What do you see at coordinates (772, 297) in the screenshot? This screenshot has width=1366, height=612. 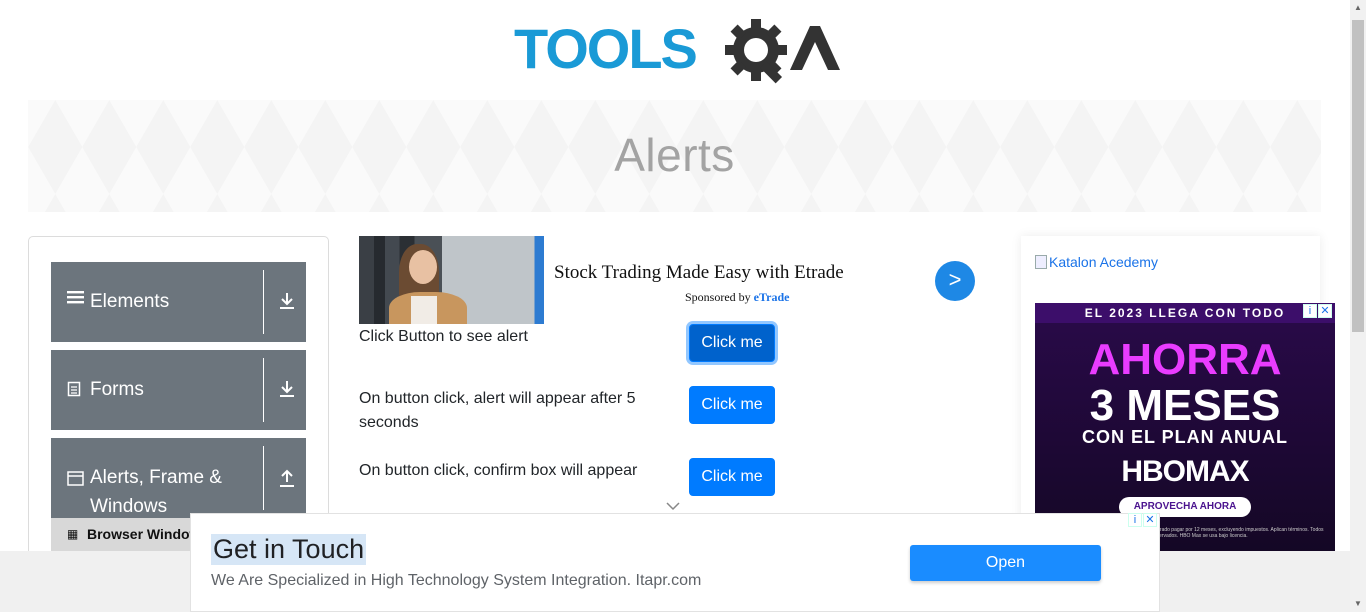 I see `sponsor-link: eTrade` at bounding box center [772, 297].